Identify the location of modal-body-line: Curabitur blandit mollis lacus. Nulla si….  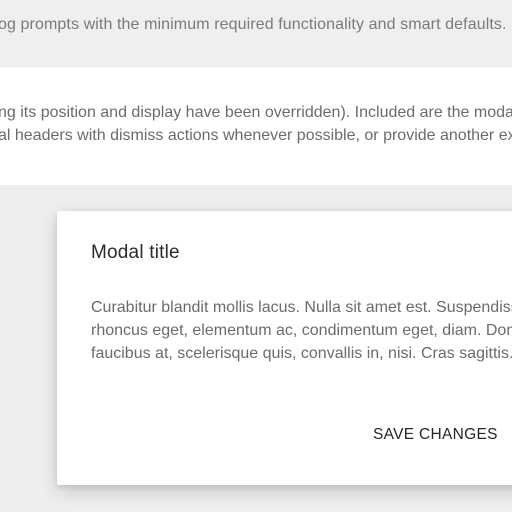
(301, 307).